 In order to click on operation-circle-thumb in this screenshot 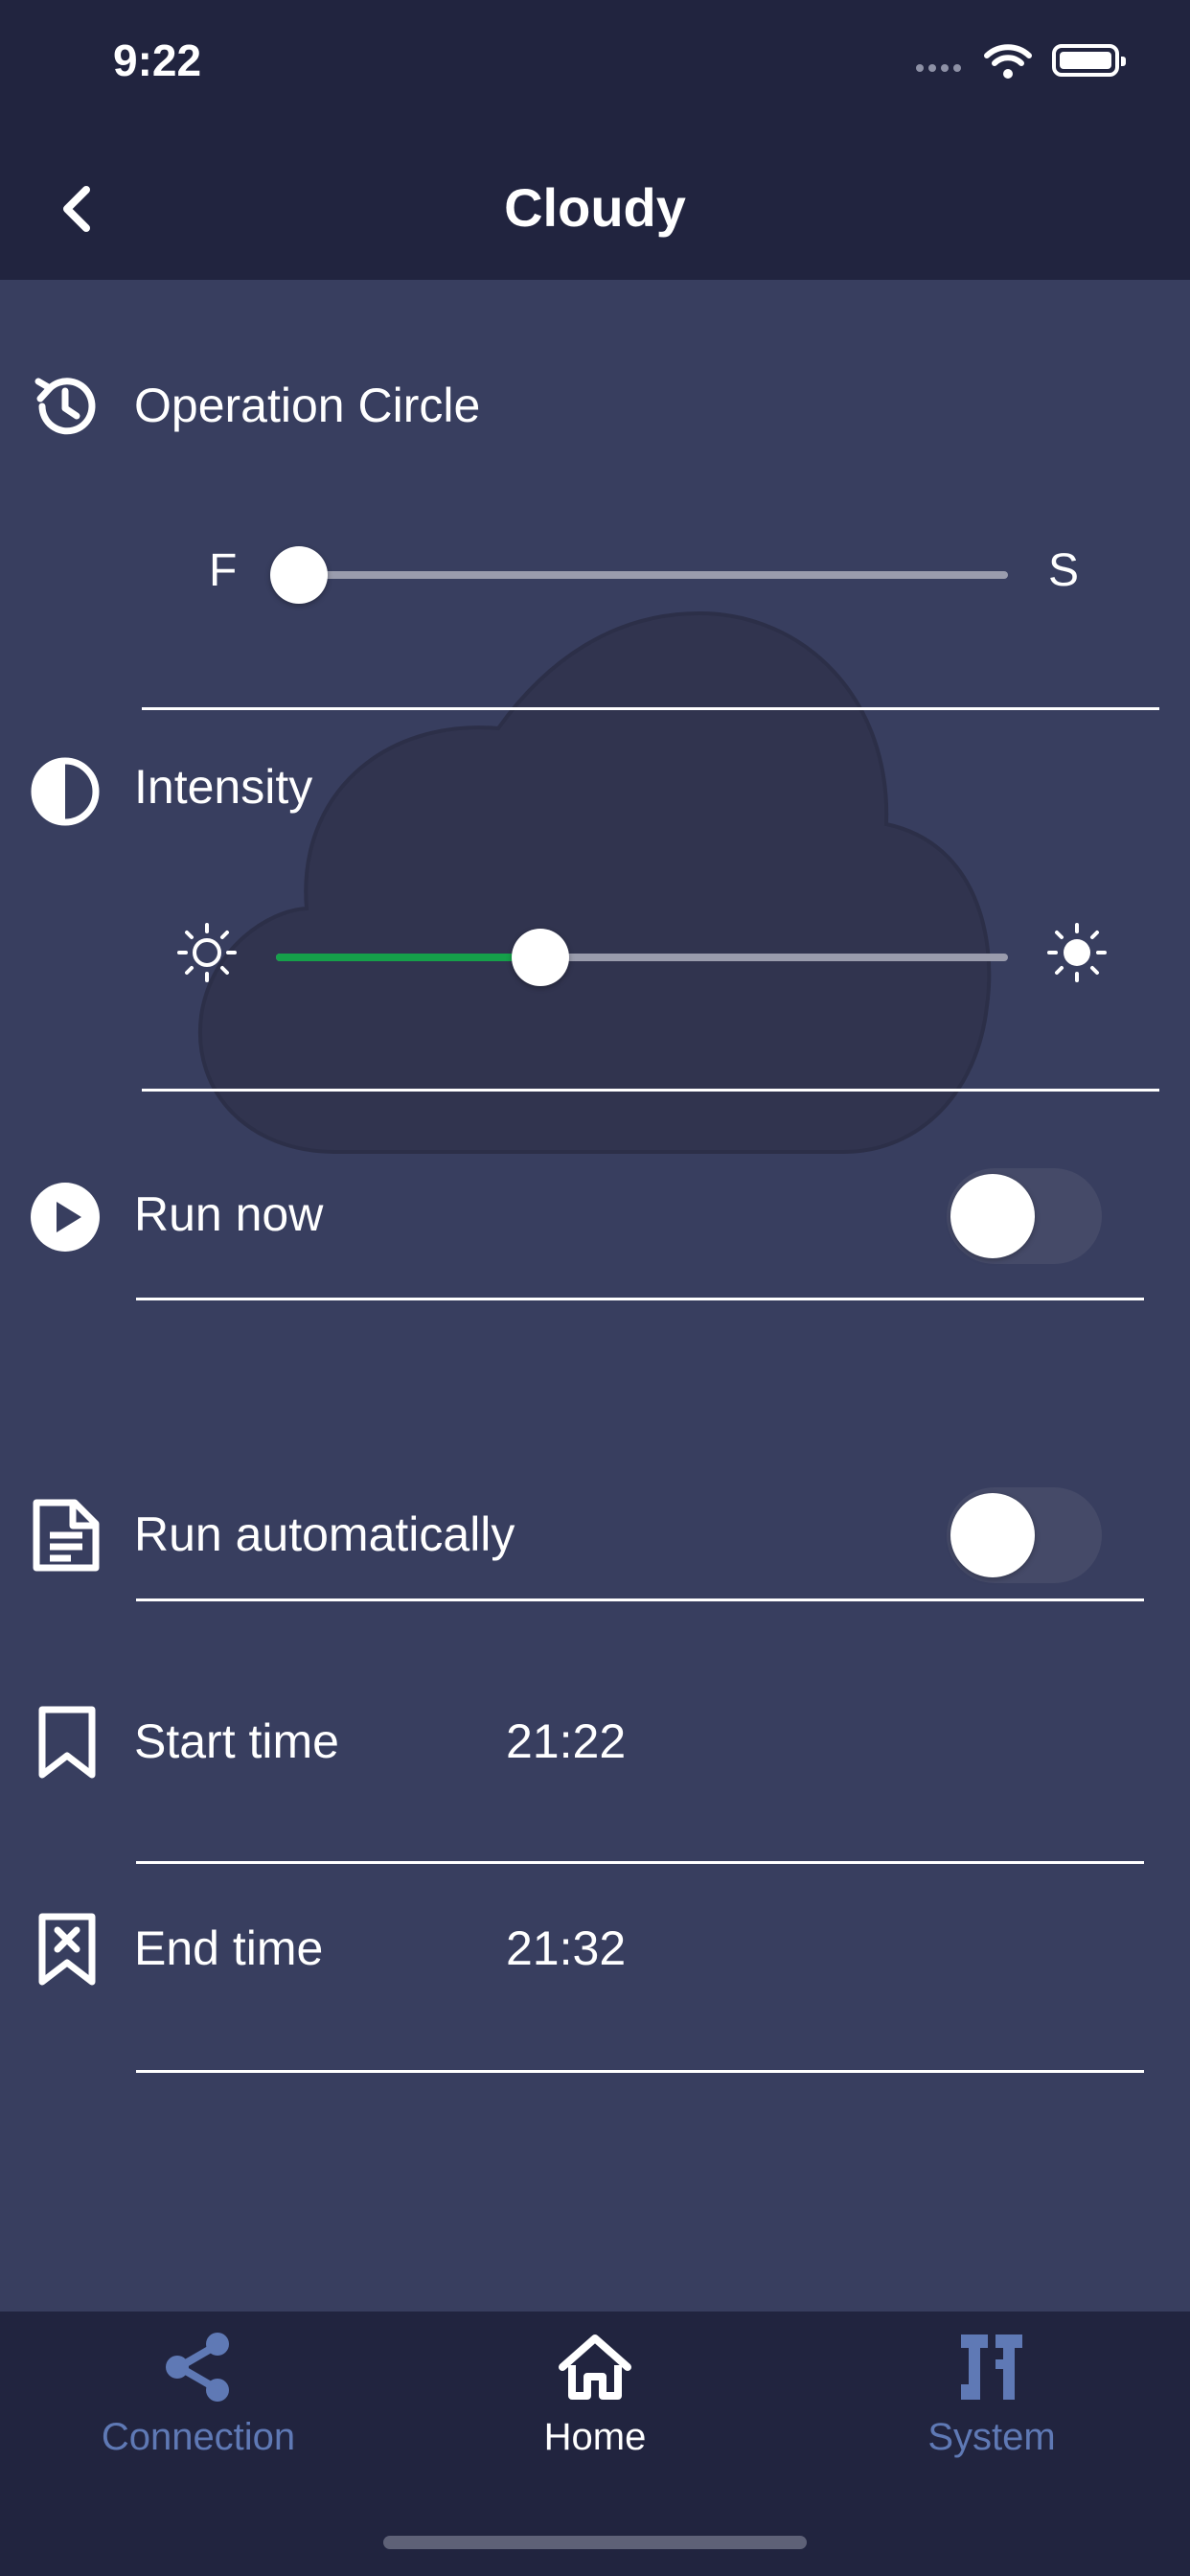, I will do `click(299, 575)`.